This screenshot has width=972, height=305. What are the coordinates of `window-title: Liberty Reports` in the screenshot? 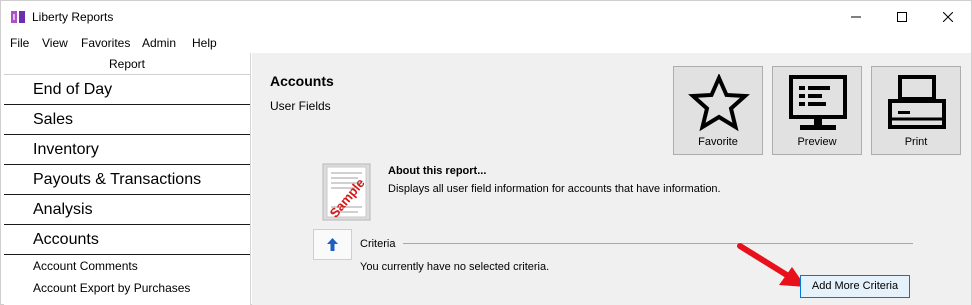 It's located at (73, 17).